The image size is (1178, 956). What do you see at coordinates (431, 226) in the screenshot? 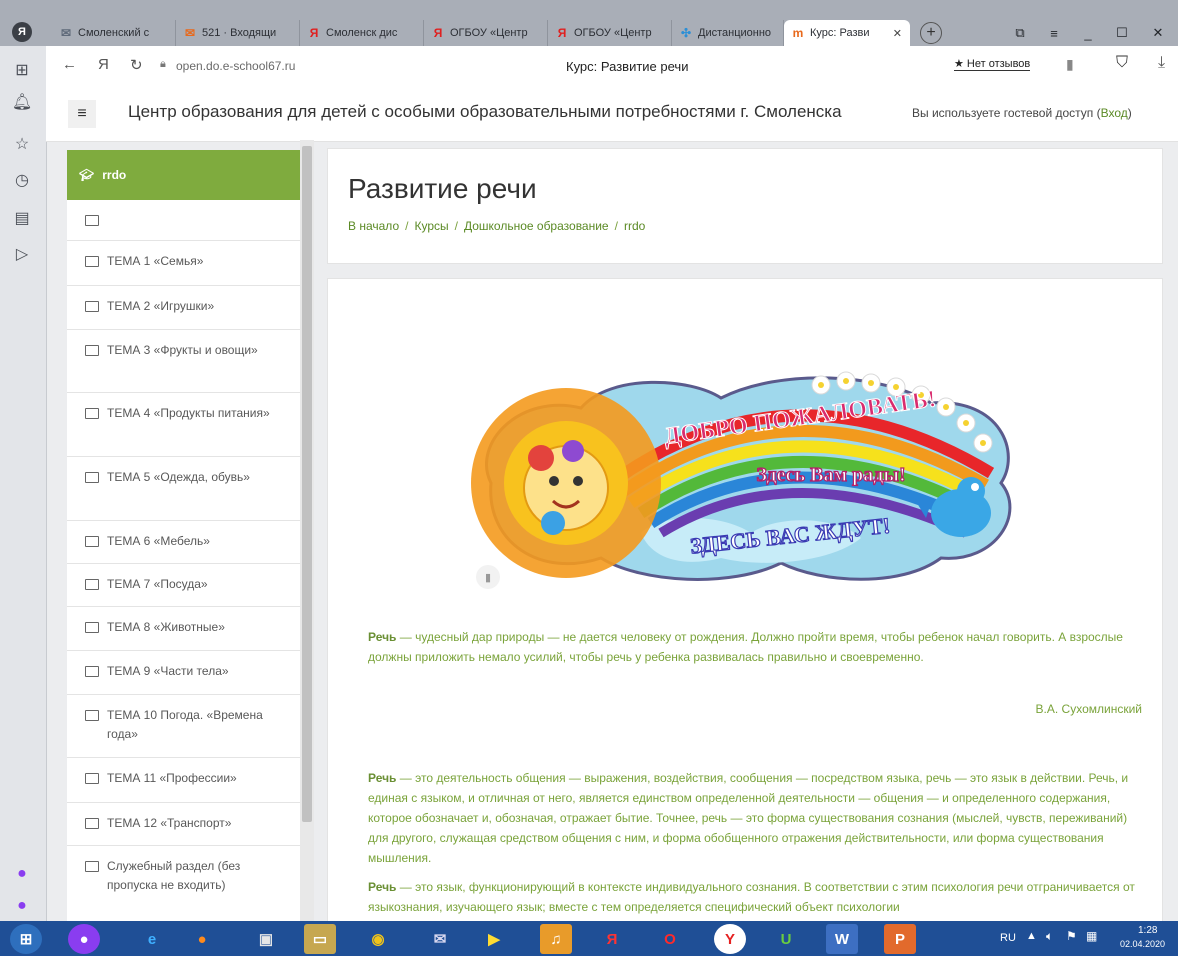
I see `breadcrumb-courses: Курсы` at bounding box center [431, 226].